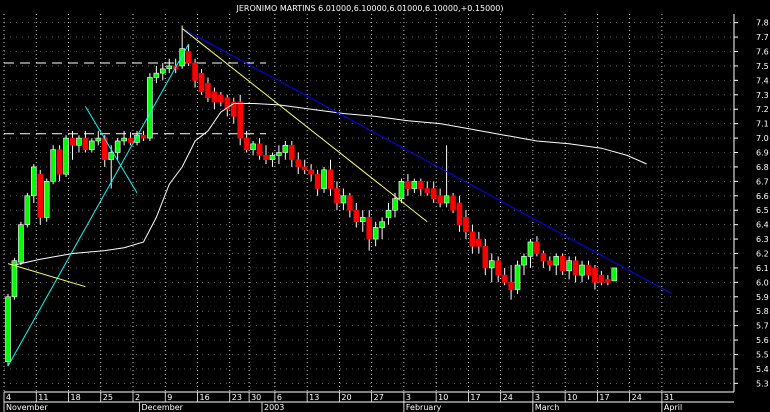 The height and width of the screenshot is (412, 770). What do you see at coordinates (762, 80) in the screenshot?
I see `y-tick-label-4: 7.4` at bounding box center [762, 80].